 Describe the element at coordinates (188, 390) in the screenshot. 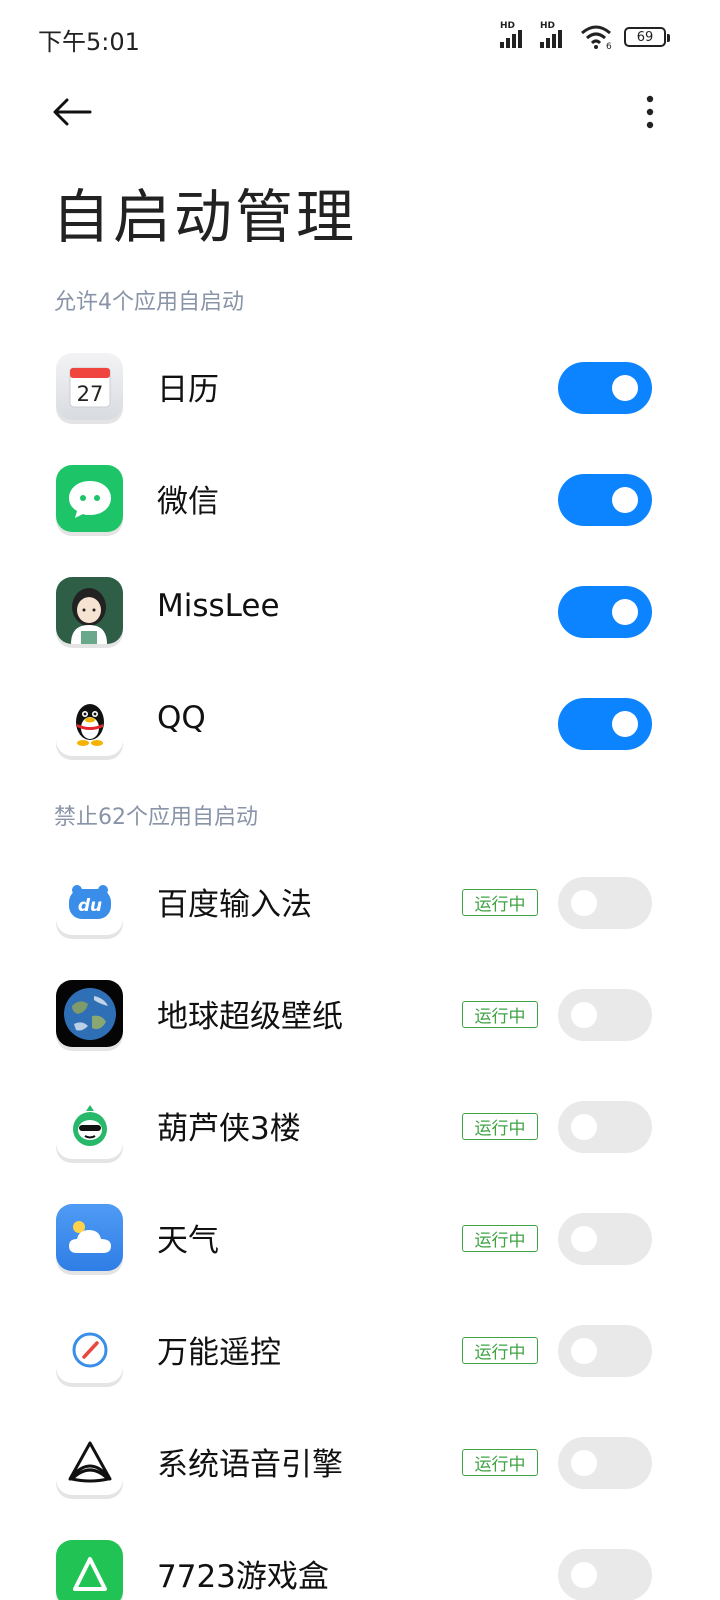

I see `app-name: 日历` at that location.